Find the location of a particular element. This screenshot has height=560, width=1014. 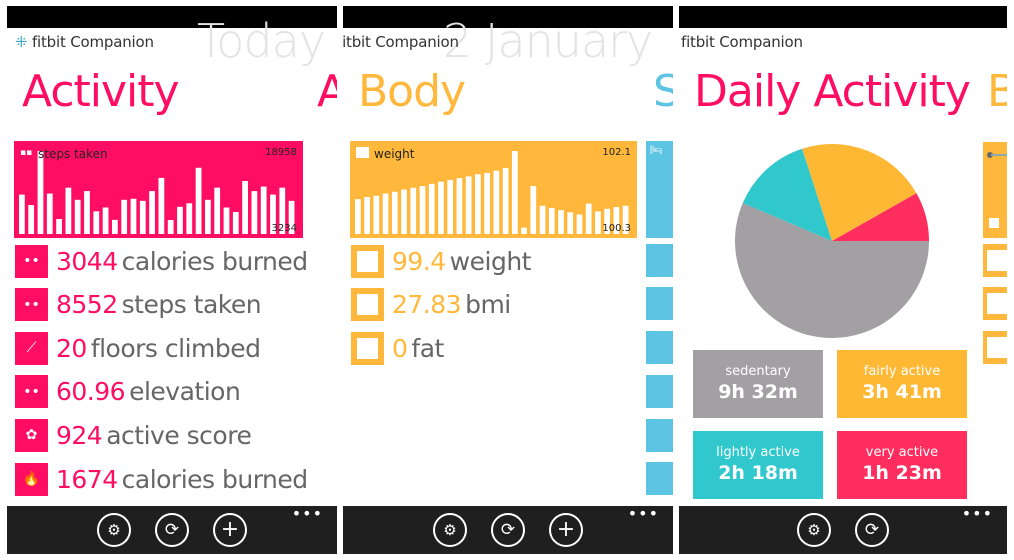

next-page-title-peek: B is located at coordinates (997, 91).